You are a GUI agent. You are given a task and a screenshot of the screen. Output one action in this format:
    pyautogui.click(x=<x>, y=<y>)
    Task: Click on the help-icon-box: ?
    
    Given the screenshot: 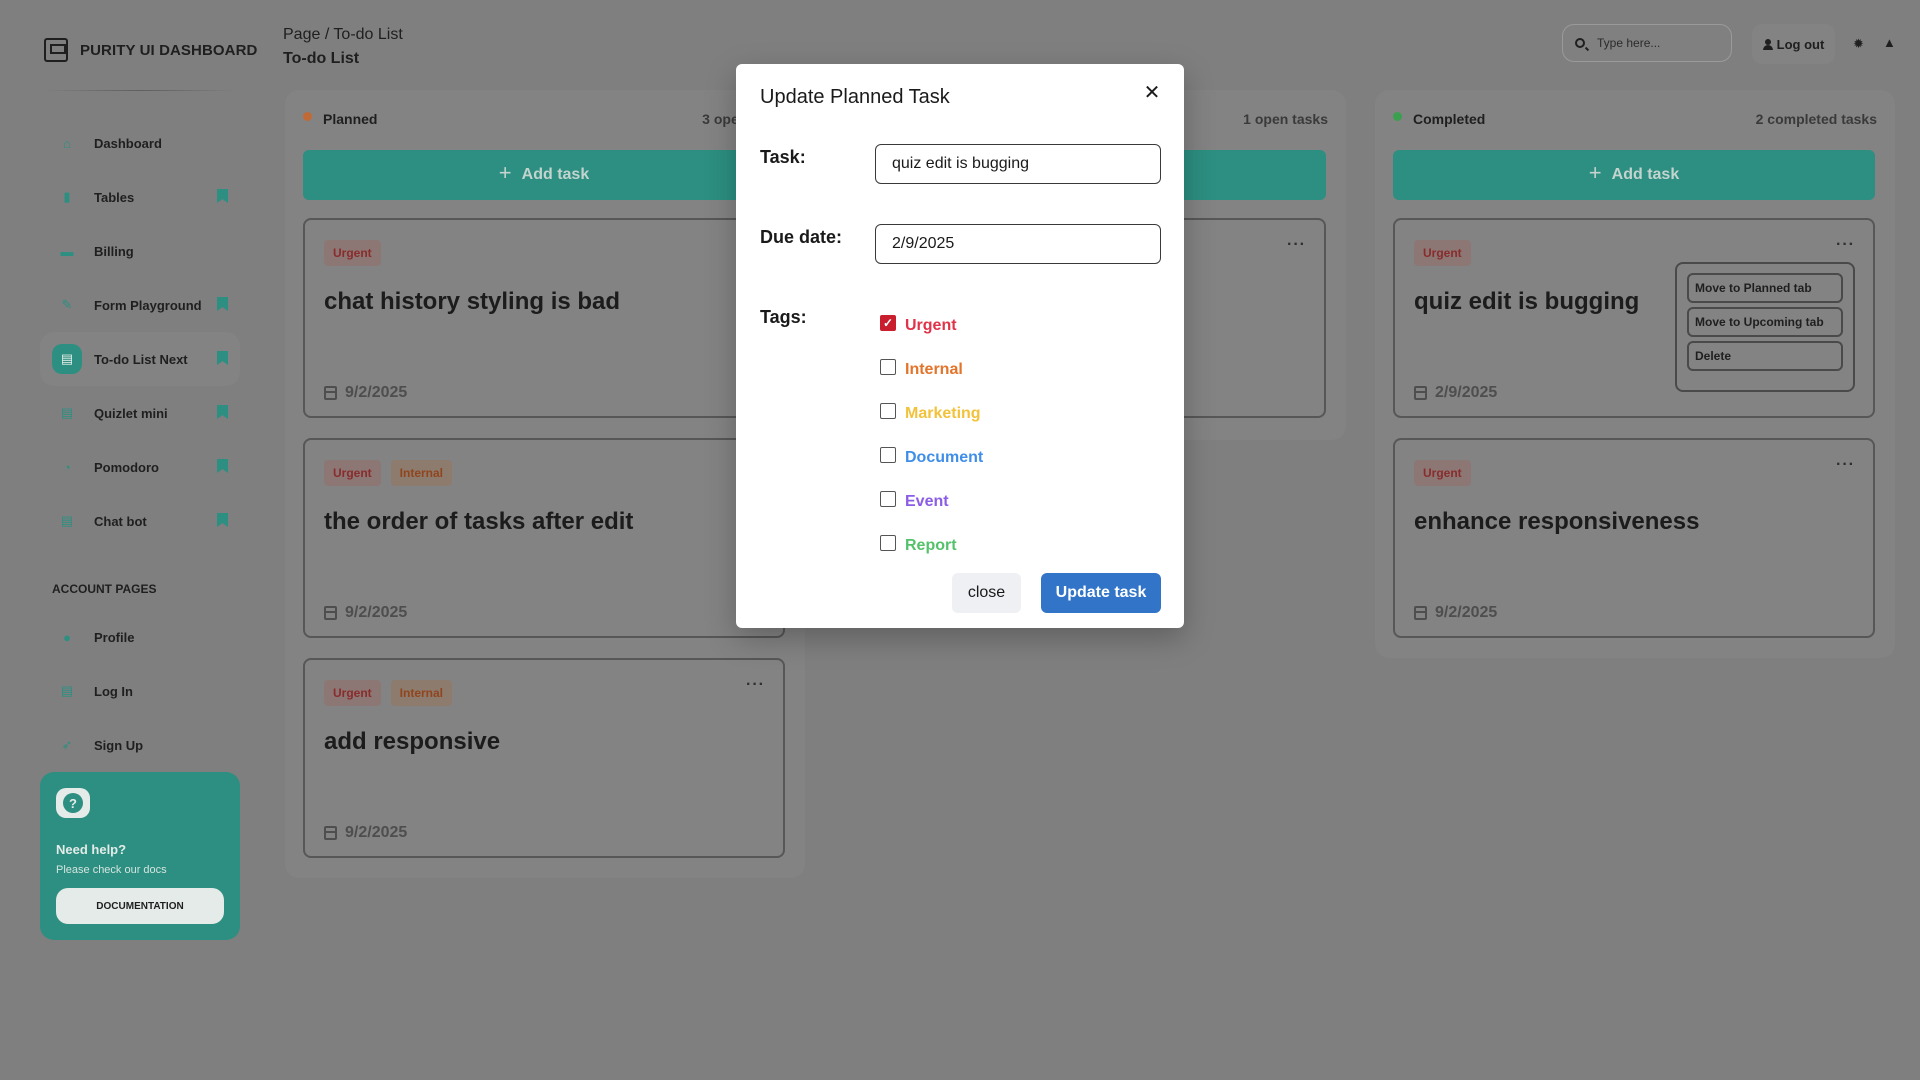 What is the action you would take?
    pyautogui.click(x=73, y=803)
    